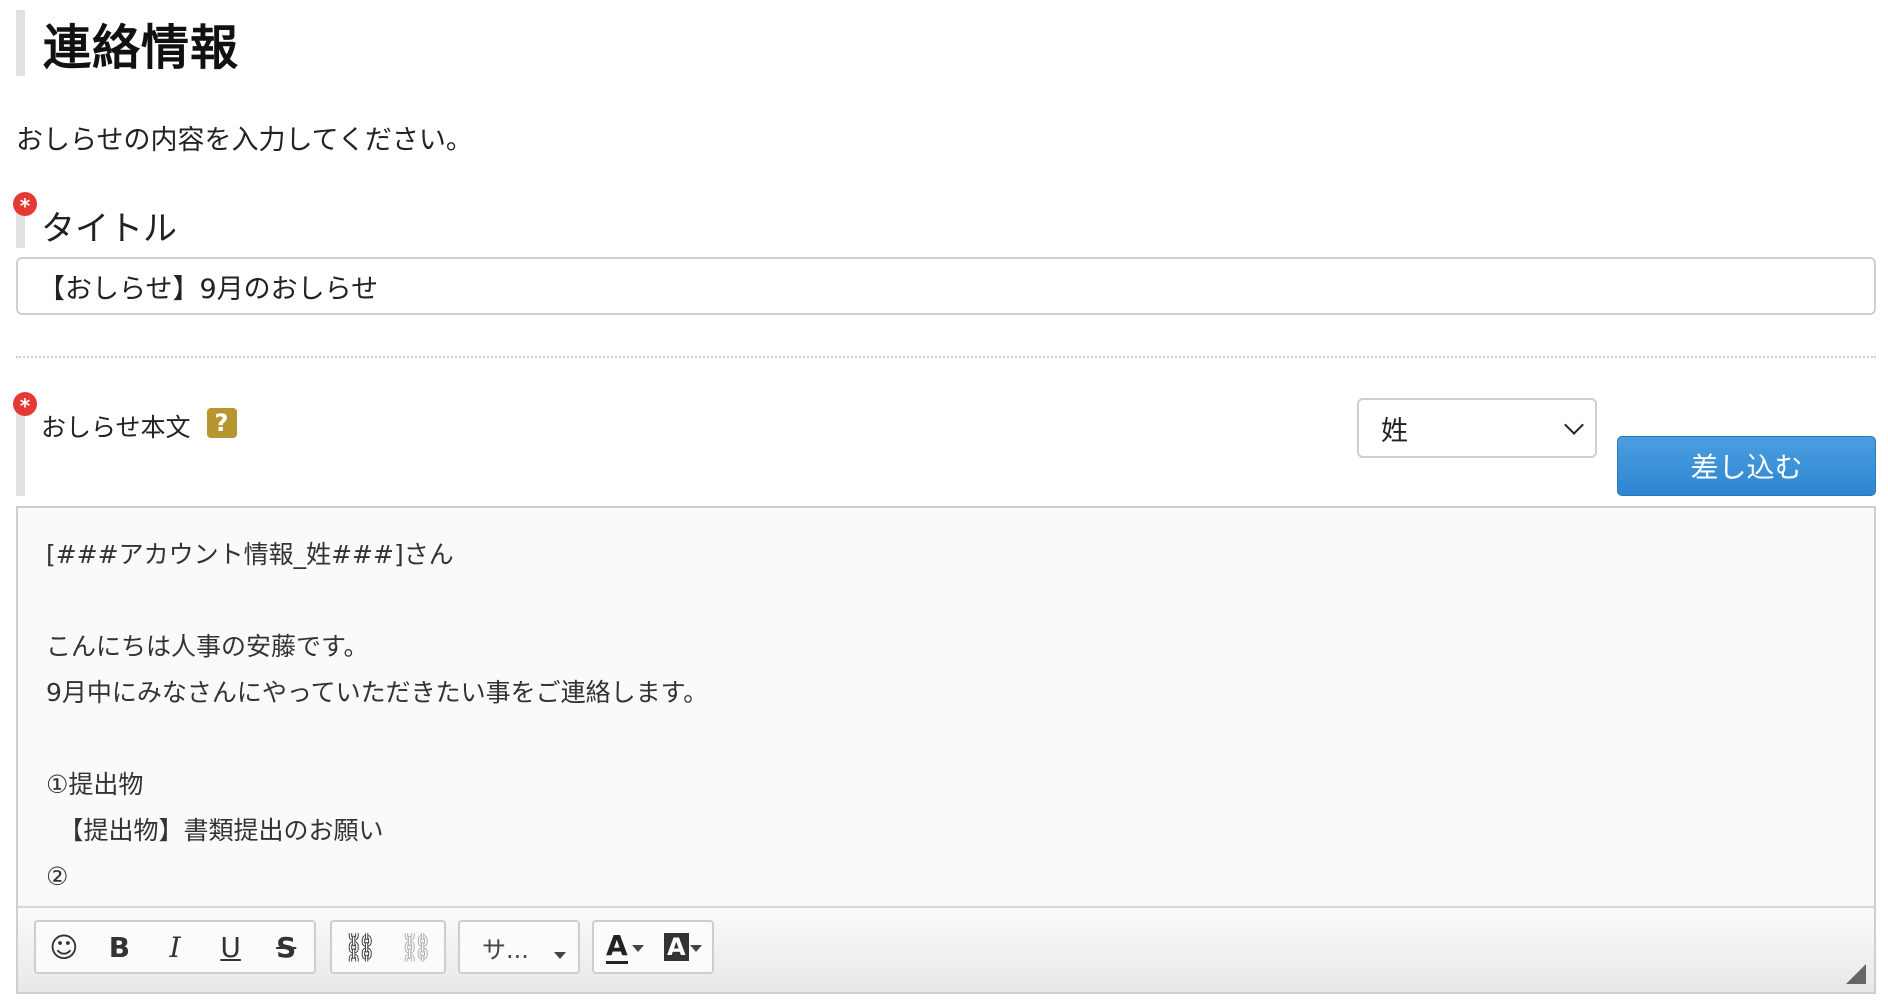 The image size is (1888, 1008). What do you see at coordinates (141, 48) in the screenshot?
I see `page-title: 連絡情報` at bounding box center [141, 48].